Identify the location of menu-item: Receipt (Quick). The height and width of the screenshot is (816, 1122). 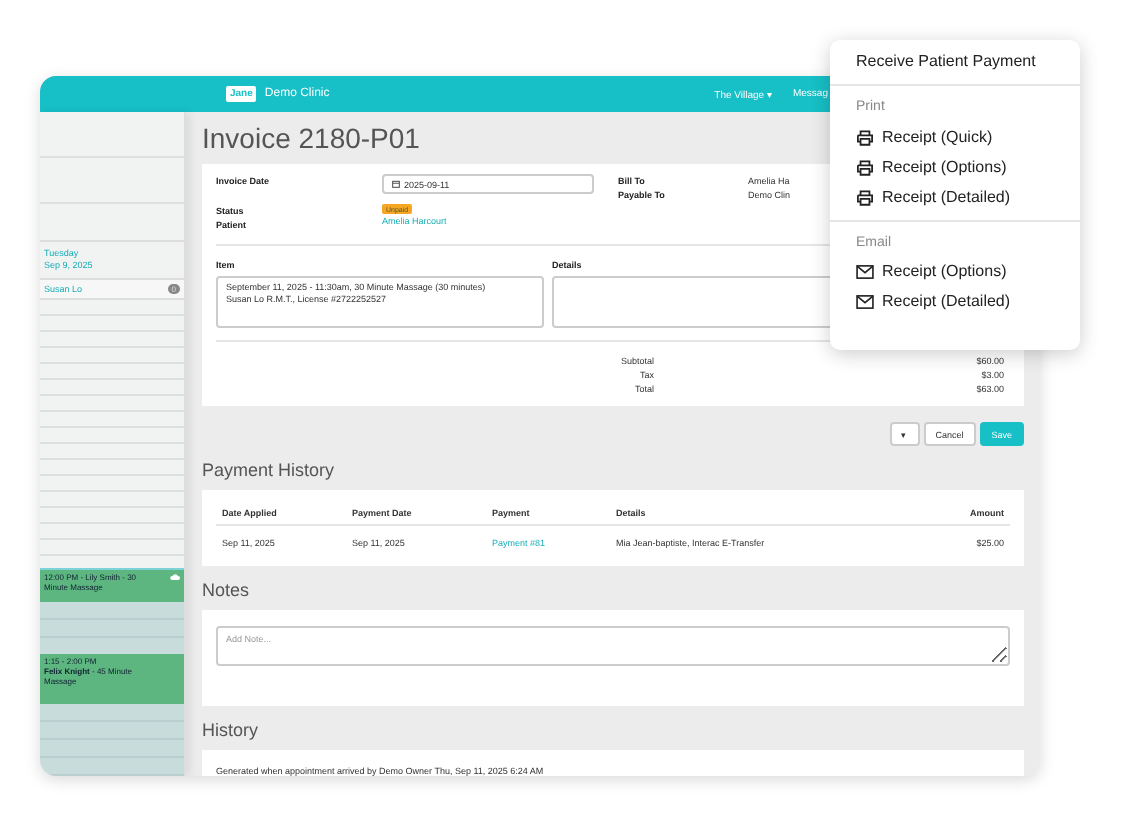
(937, 137).